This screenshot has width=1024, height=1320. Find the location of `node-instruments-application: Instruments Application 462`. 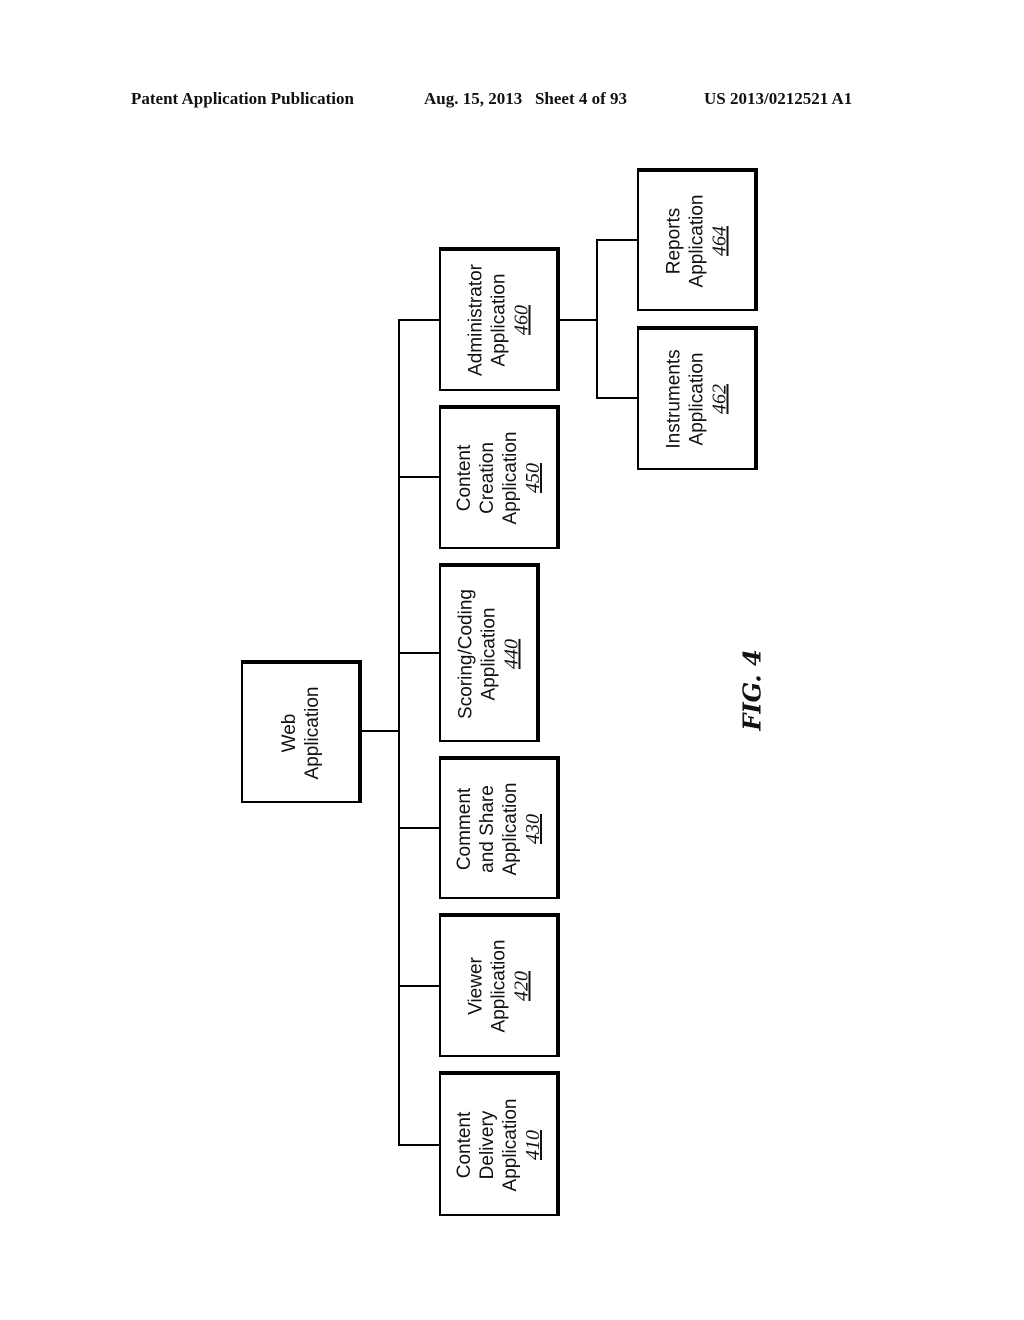

node-instruments-application: Instruments Application 462 is located at coordinates (697, 398).